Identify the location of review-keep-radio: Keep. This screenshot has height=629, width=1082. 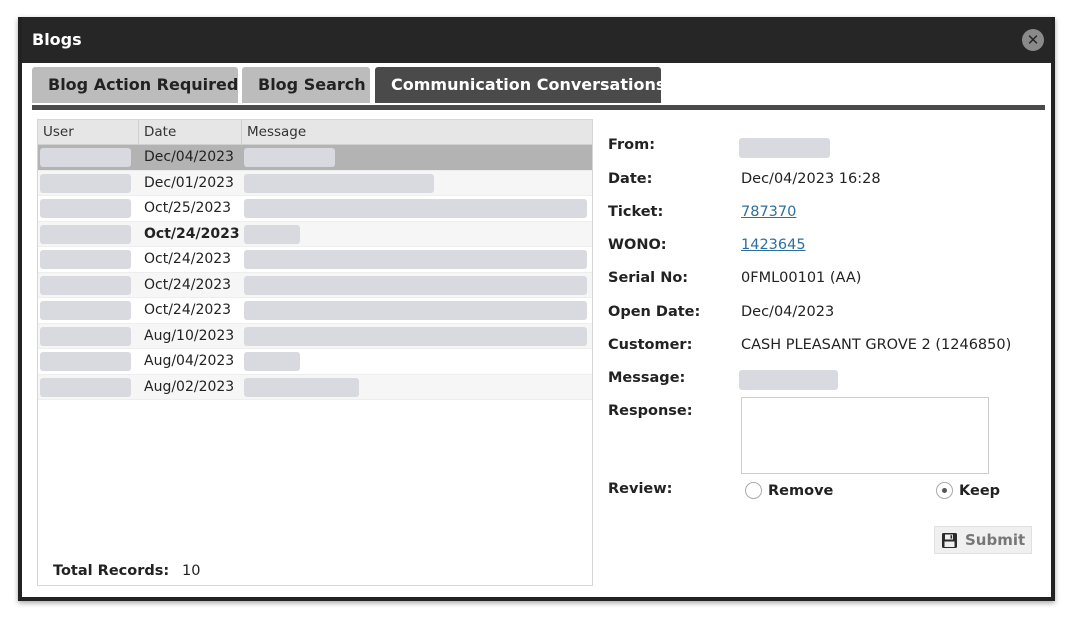
(968, 490).